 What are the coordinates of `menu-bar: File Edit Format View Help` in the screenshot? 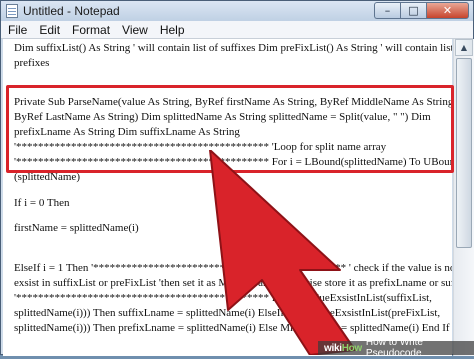 It's located at (237, 30).